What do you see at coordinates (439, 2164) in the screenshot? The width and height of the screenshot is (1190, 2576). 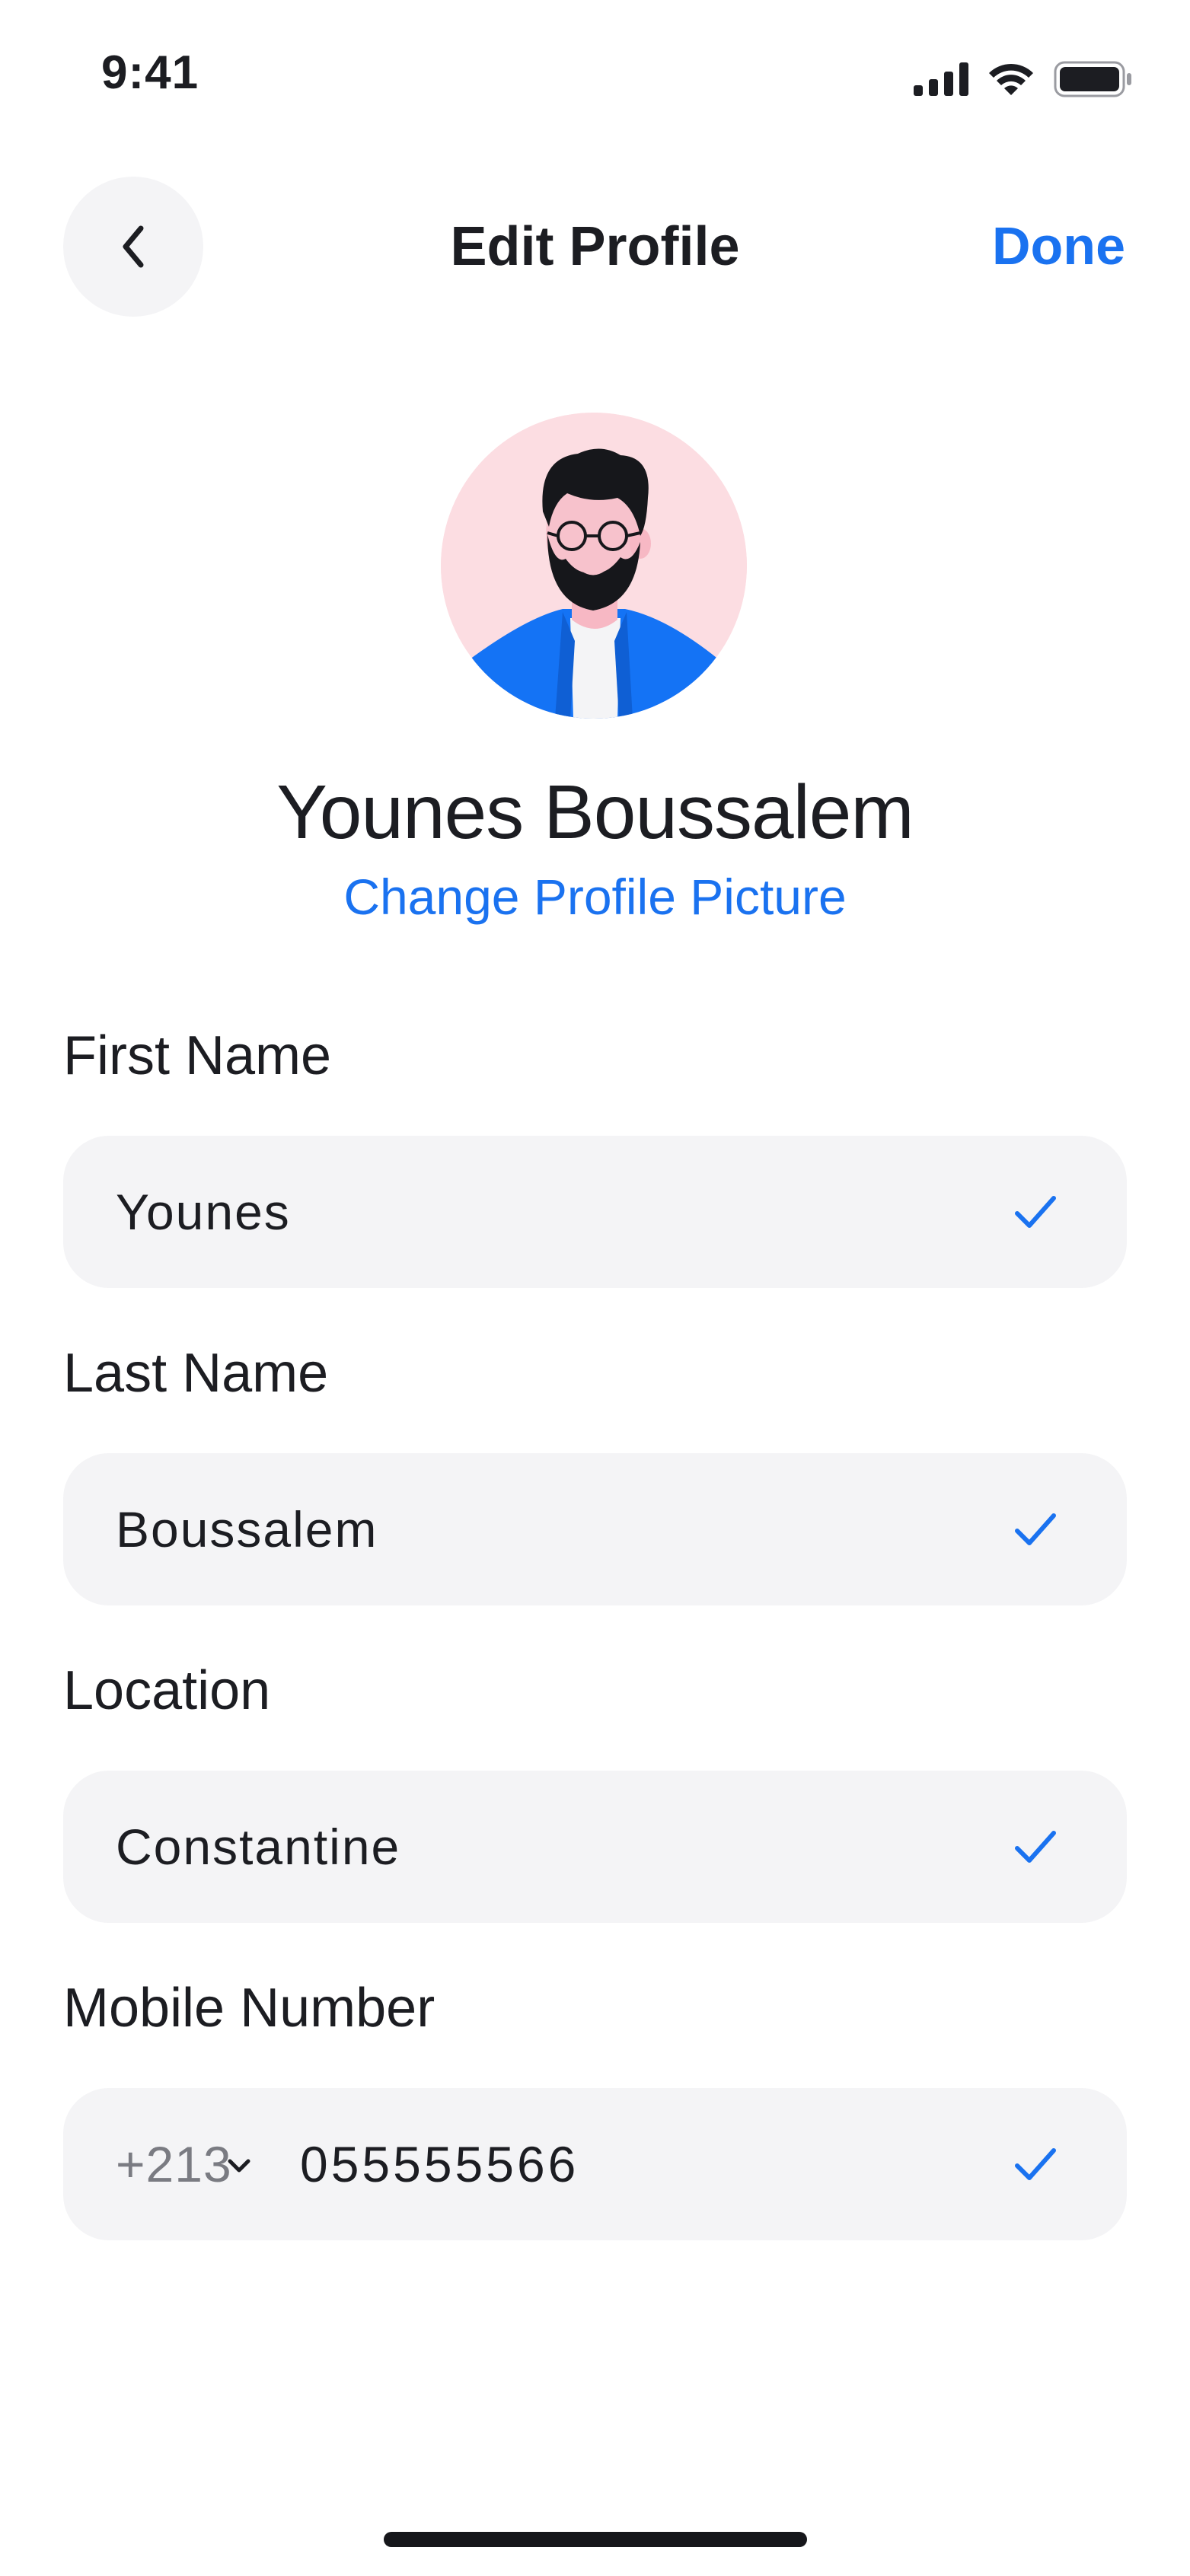 I see `phone-number-value: 055555566` at bounding box center [439, 2164].